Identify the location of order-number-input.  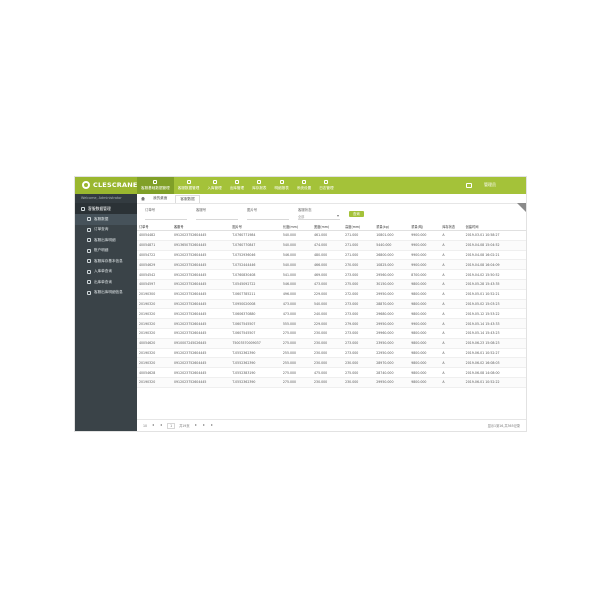
(166, 217).